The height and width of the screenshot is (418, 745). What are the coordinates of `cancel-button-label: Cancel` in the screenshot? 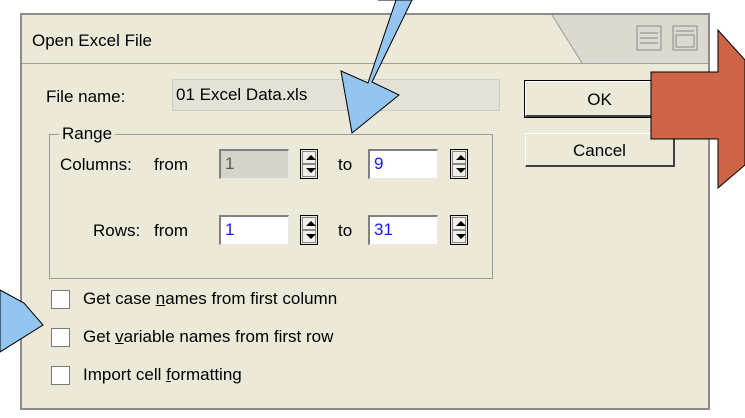 It's located at (599, 150).